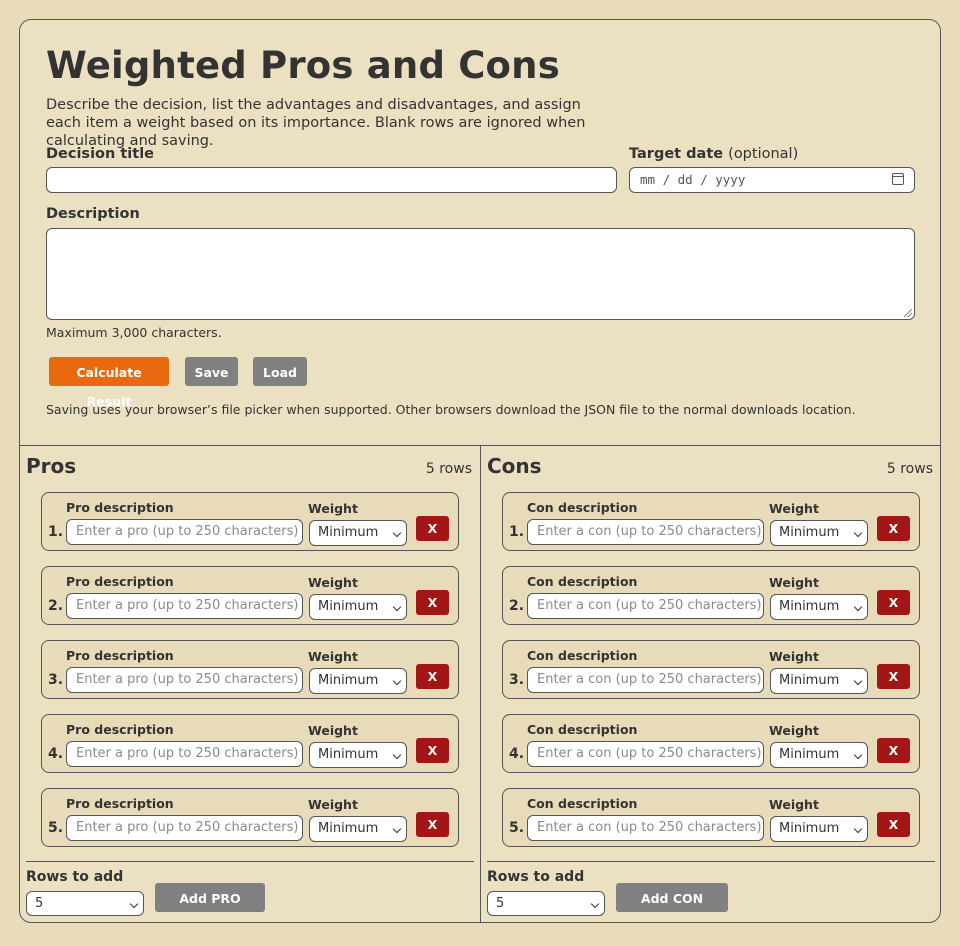  I want to click on con-item-number: 5., so click(517, 828).